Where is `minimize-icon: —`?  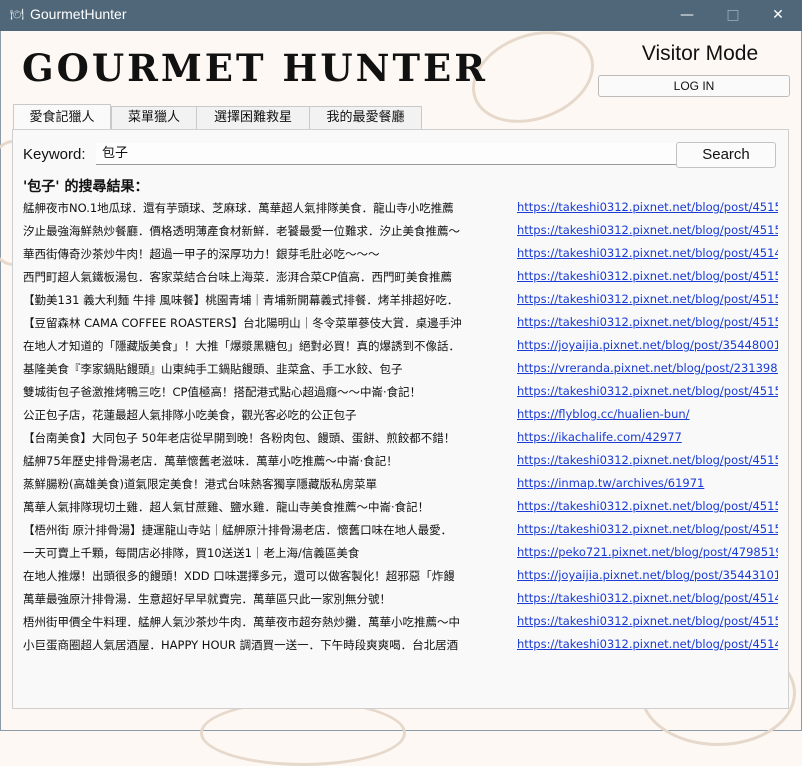
minimize-icon: — is located at coordinates (687, 15).